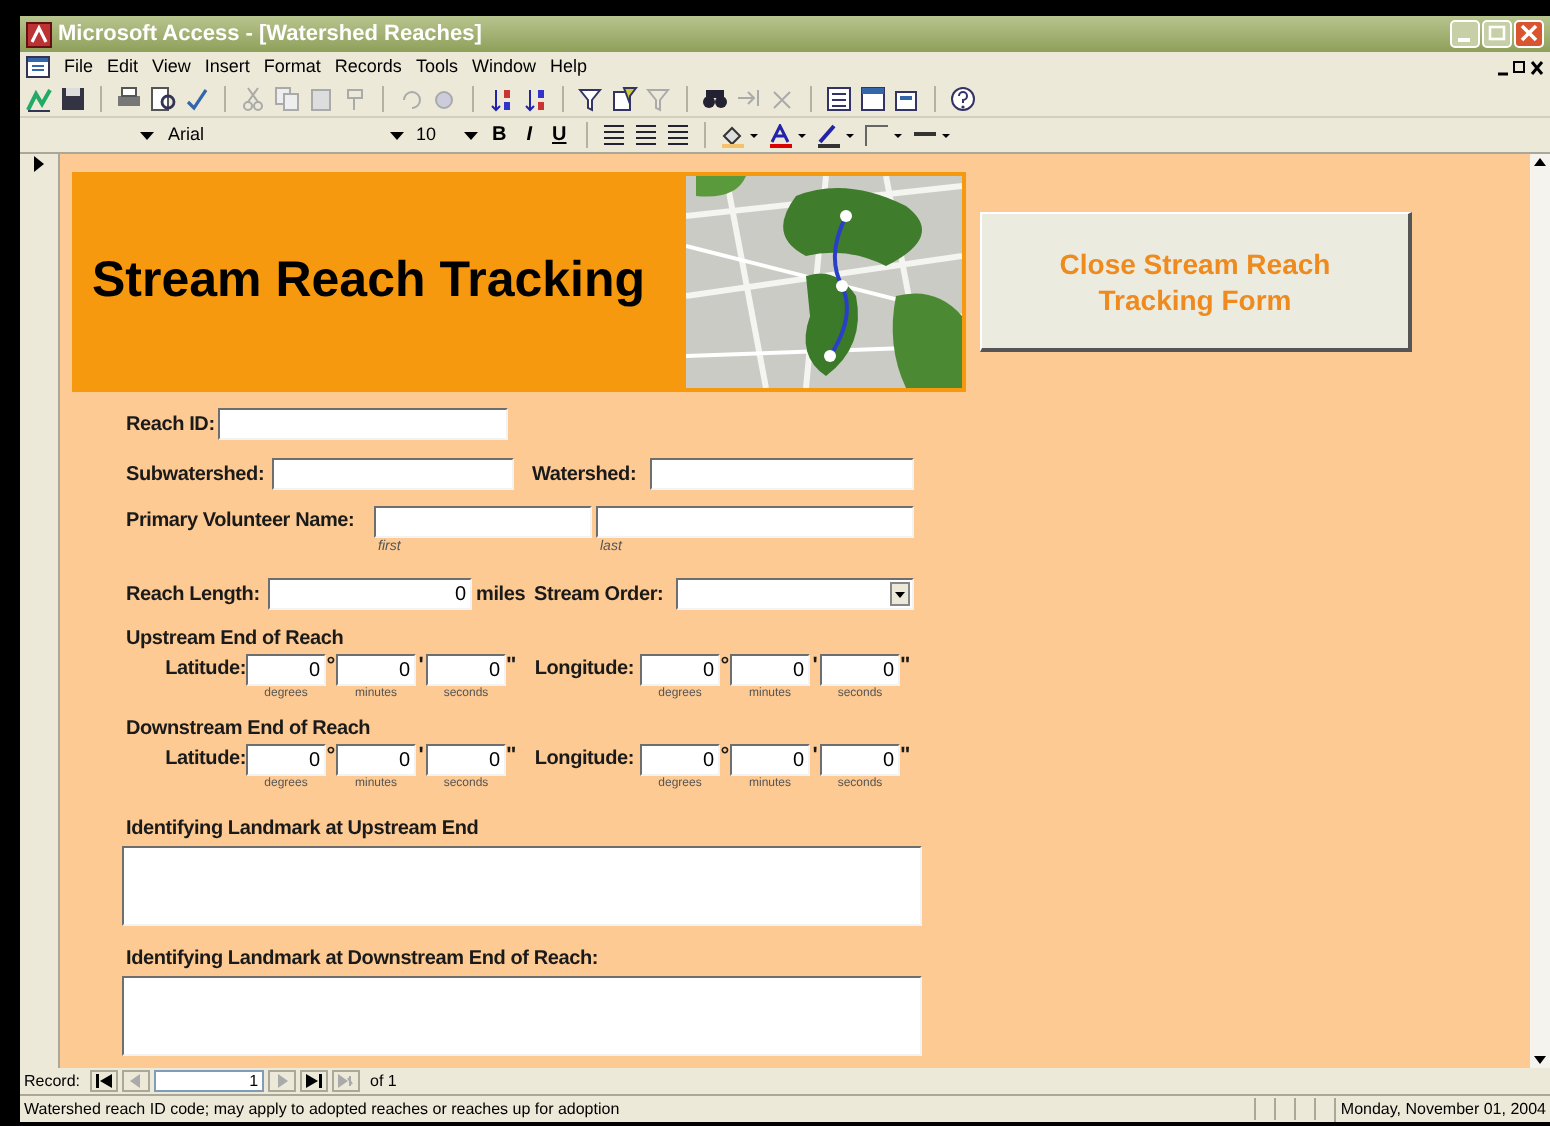 Image resolution: width=1550 pixels, height=1126 pixels. I want to click on menu-item: File, so click(79, 67).